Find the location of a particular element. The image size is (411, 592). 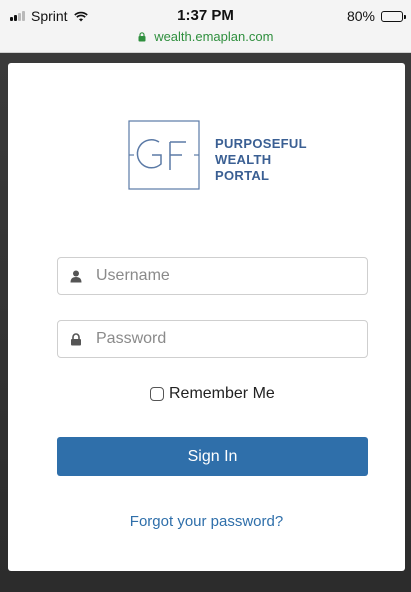

remember-me-checkbox is located at coordinates (157, 394).